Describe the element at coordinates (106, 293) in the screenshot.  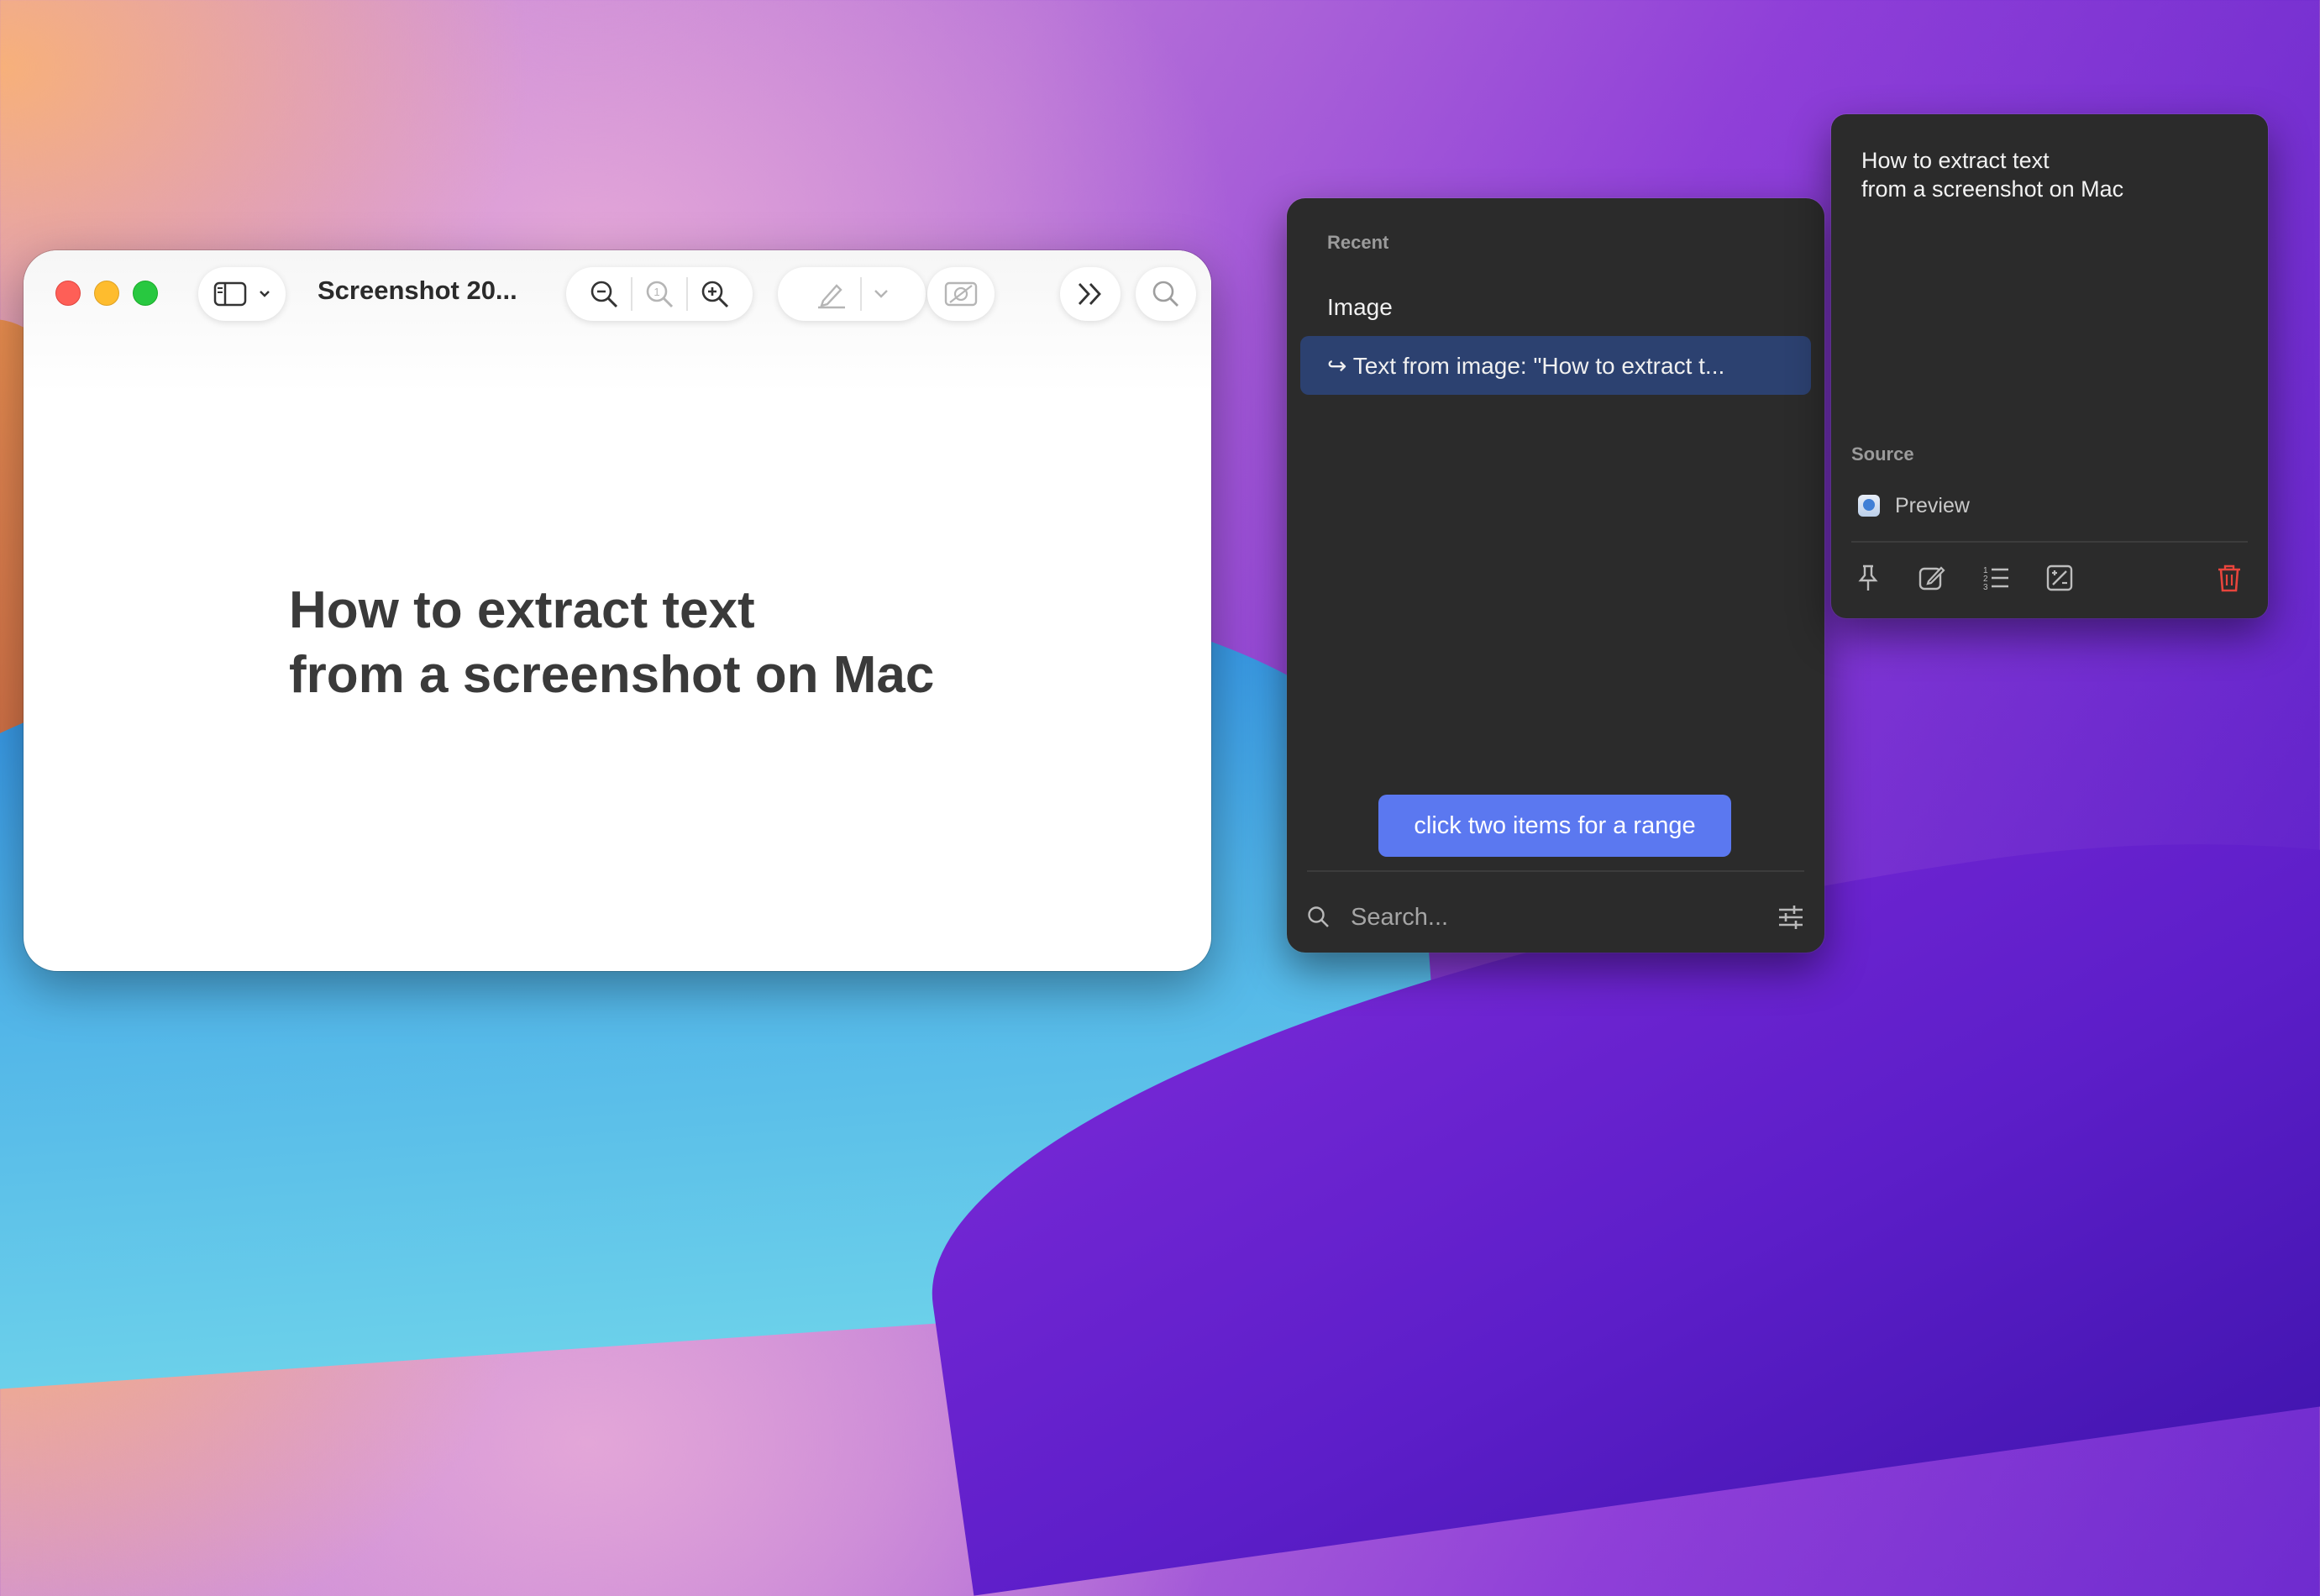
I see `minimize-window-button` at that location.